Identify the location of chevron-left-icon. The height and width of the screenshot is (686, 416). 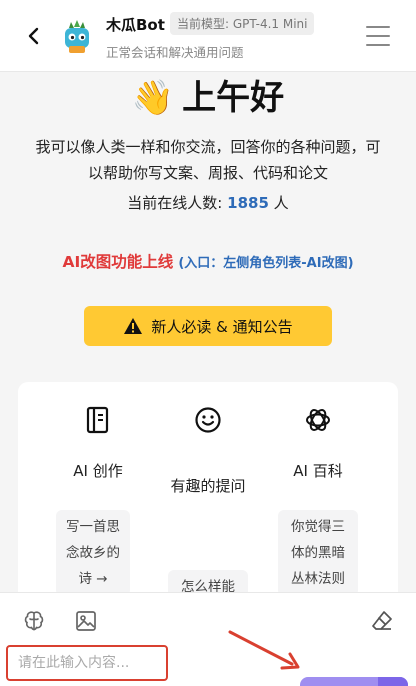
(33, 36).